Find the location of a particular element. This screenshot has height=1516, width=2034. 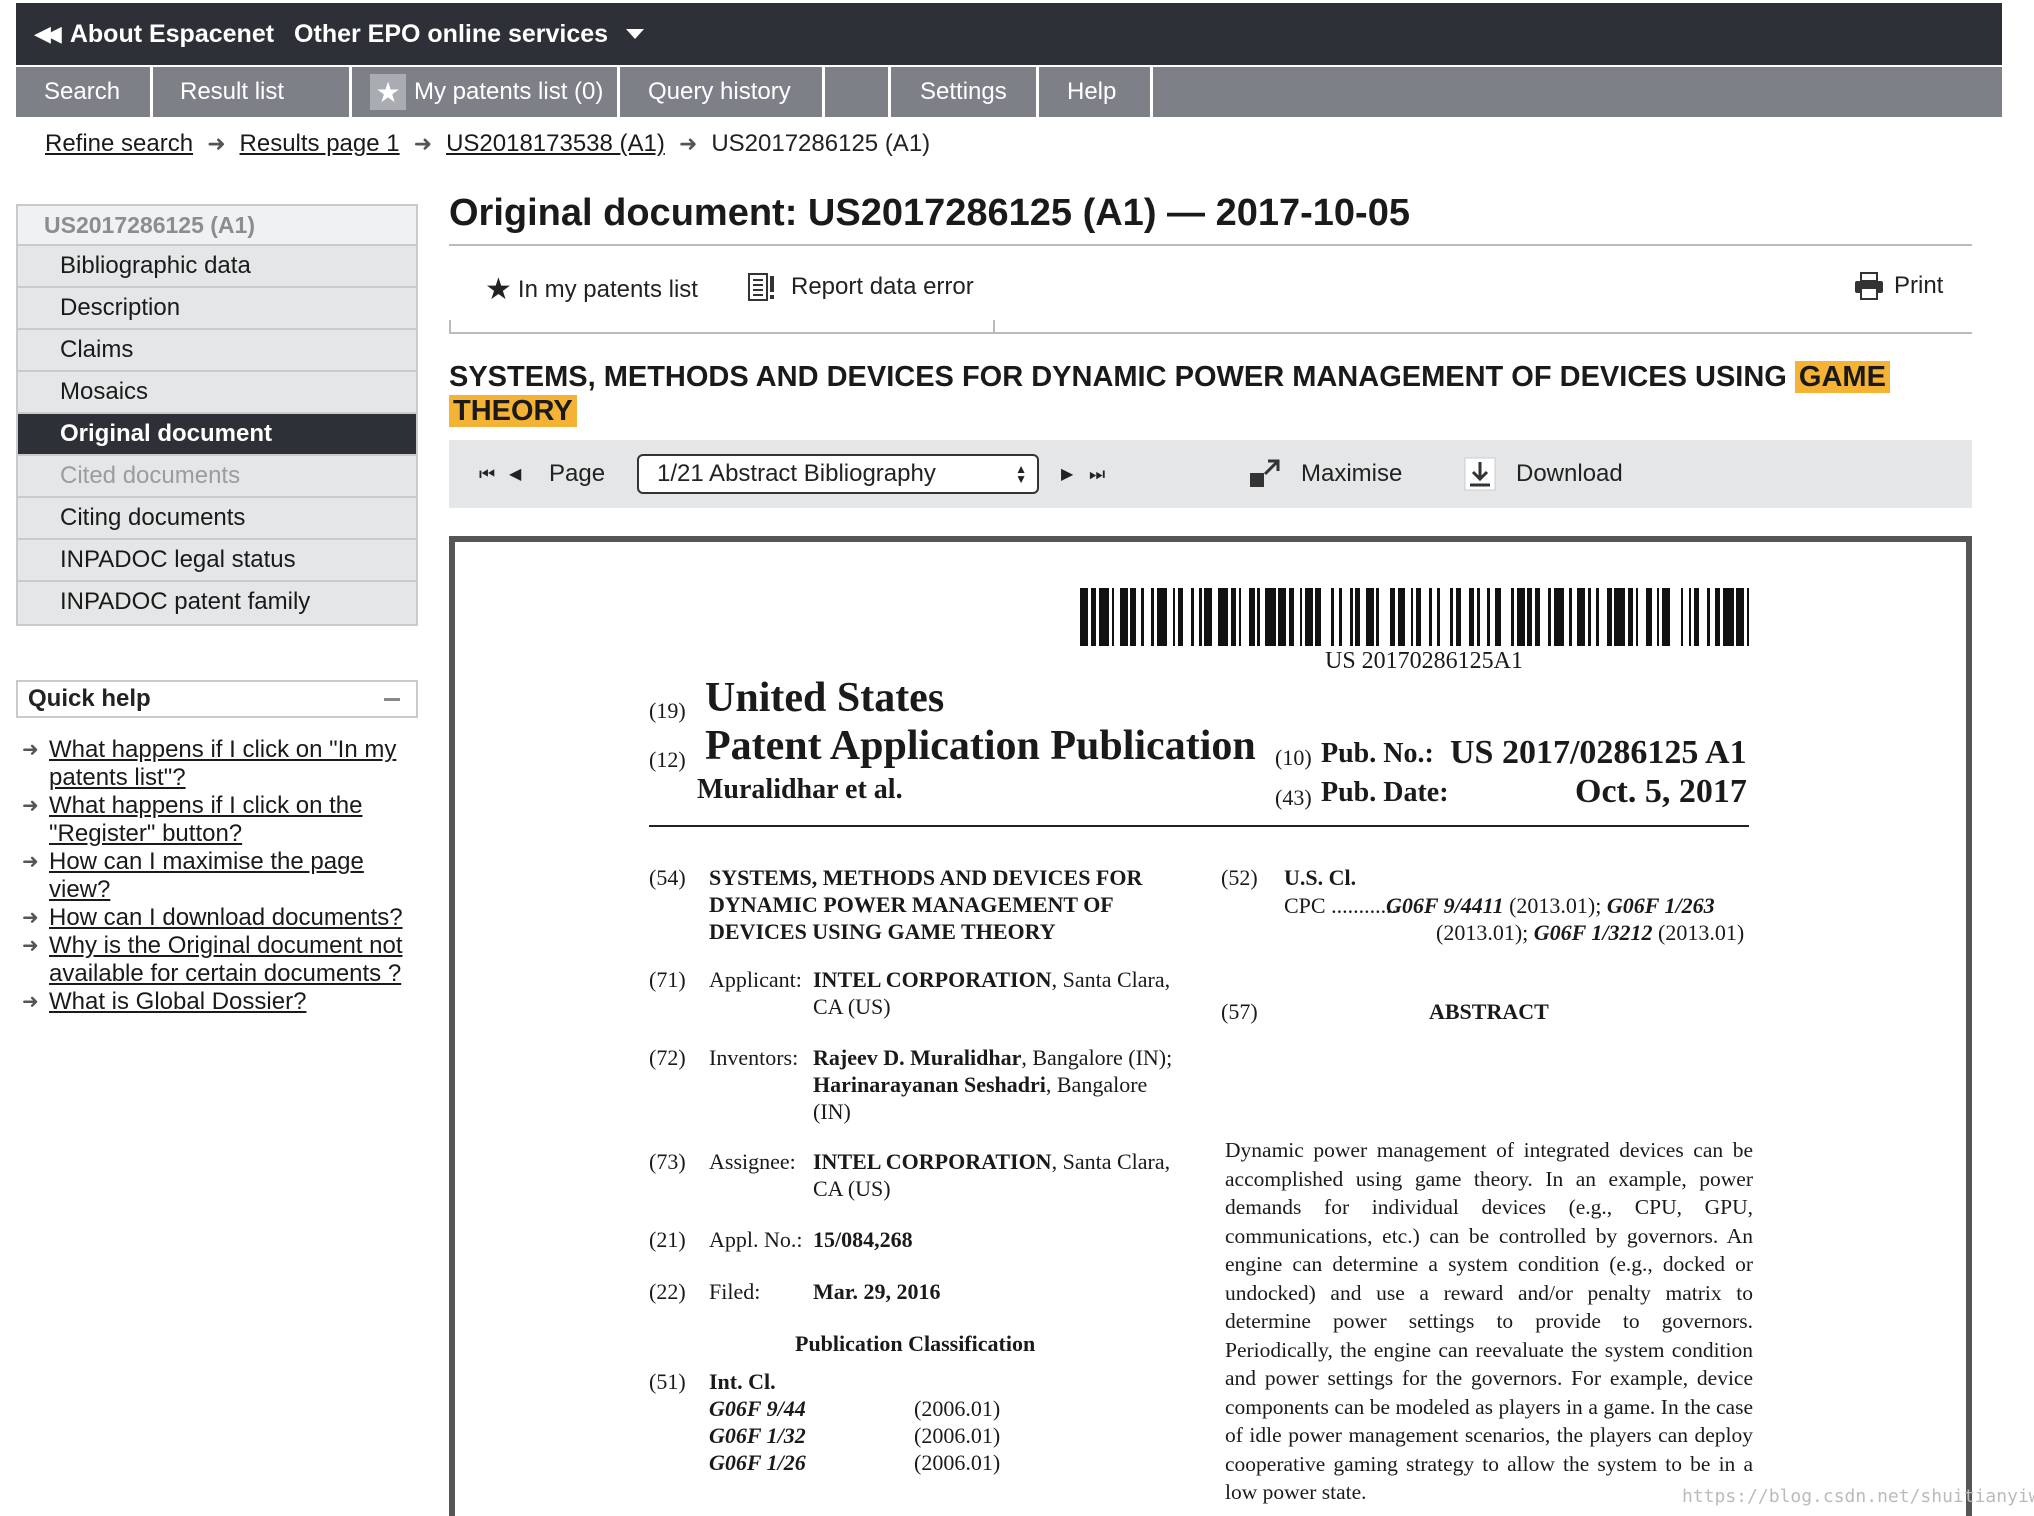

help-link-global-dossier: What is Global Dossier? is located at coordinates (177, 1002).